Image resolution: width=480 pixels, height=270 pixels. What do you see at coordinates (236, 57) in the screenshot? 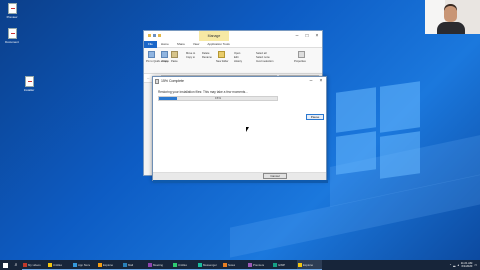
I see `edit-button: Edit` at bounding box center [236, 57].